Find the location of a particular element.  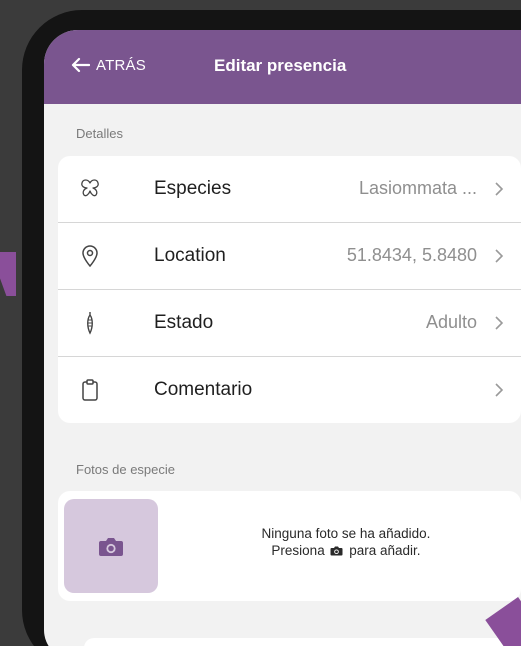

back-button: ATRÁS is located at coordinates (108, 65).